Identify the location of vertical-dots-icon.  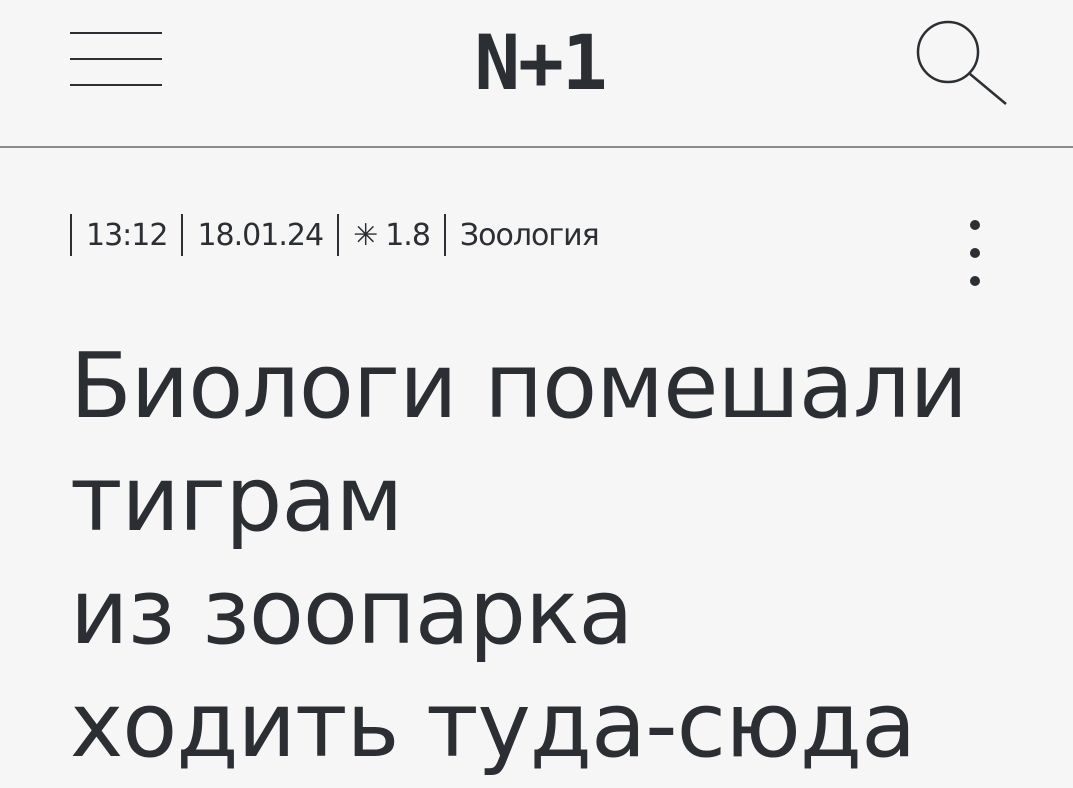
(976, 252).